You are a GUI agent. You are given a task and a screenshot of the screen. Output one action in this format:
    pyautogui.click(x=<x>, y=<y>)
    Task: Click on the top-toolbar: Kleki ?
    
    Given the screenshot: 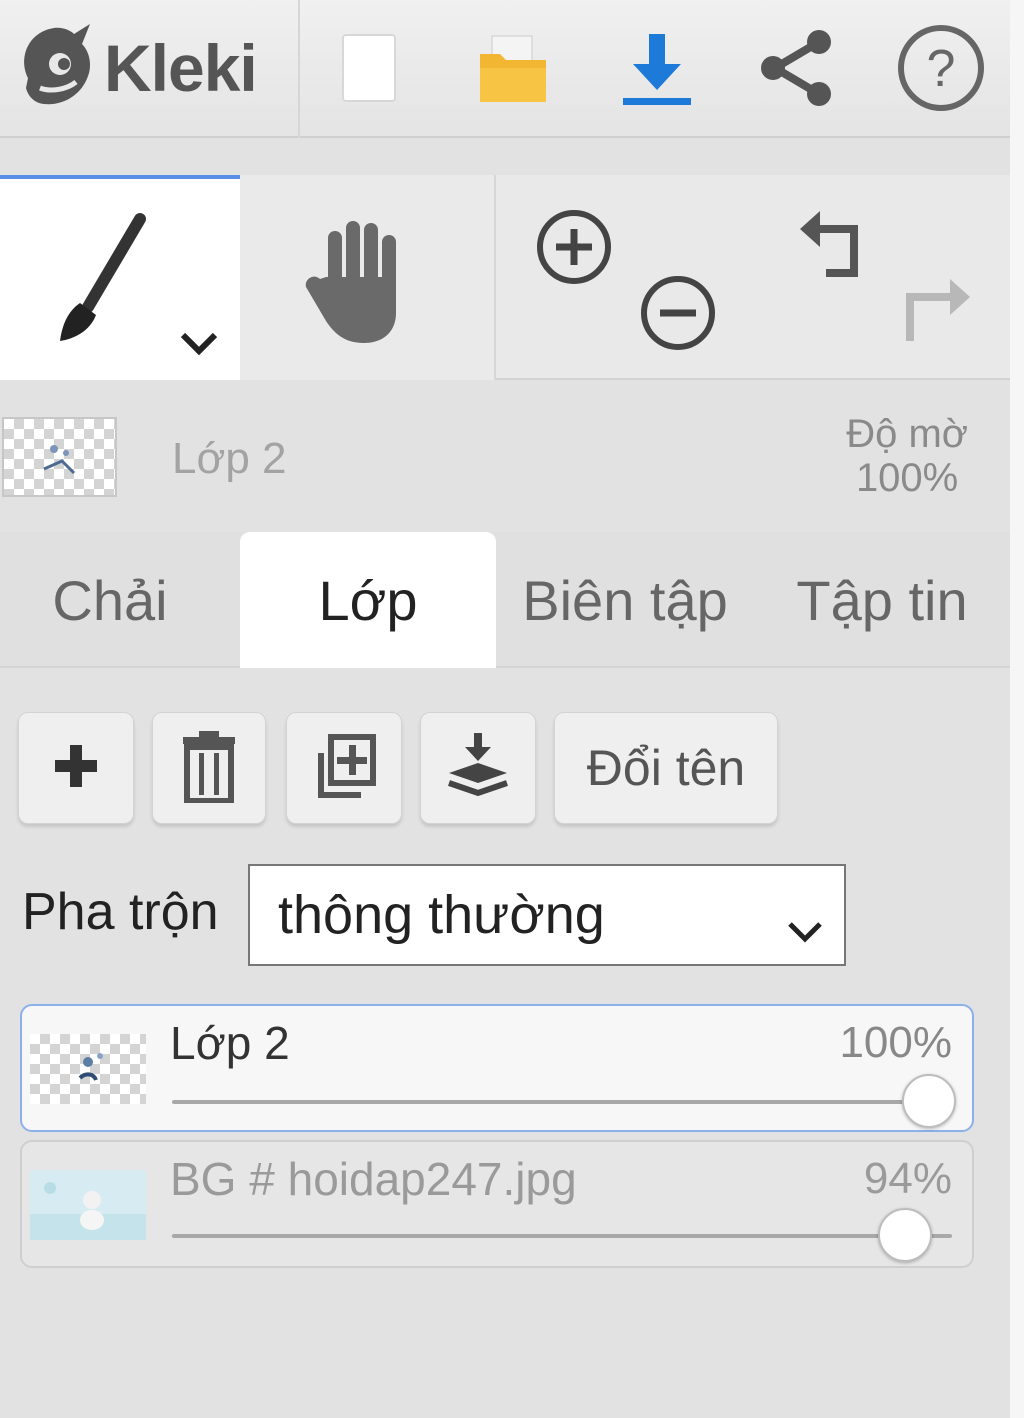 What is the action you would take?
    pyautogui.click(x=505, y=69)
    